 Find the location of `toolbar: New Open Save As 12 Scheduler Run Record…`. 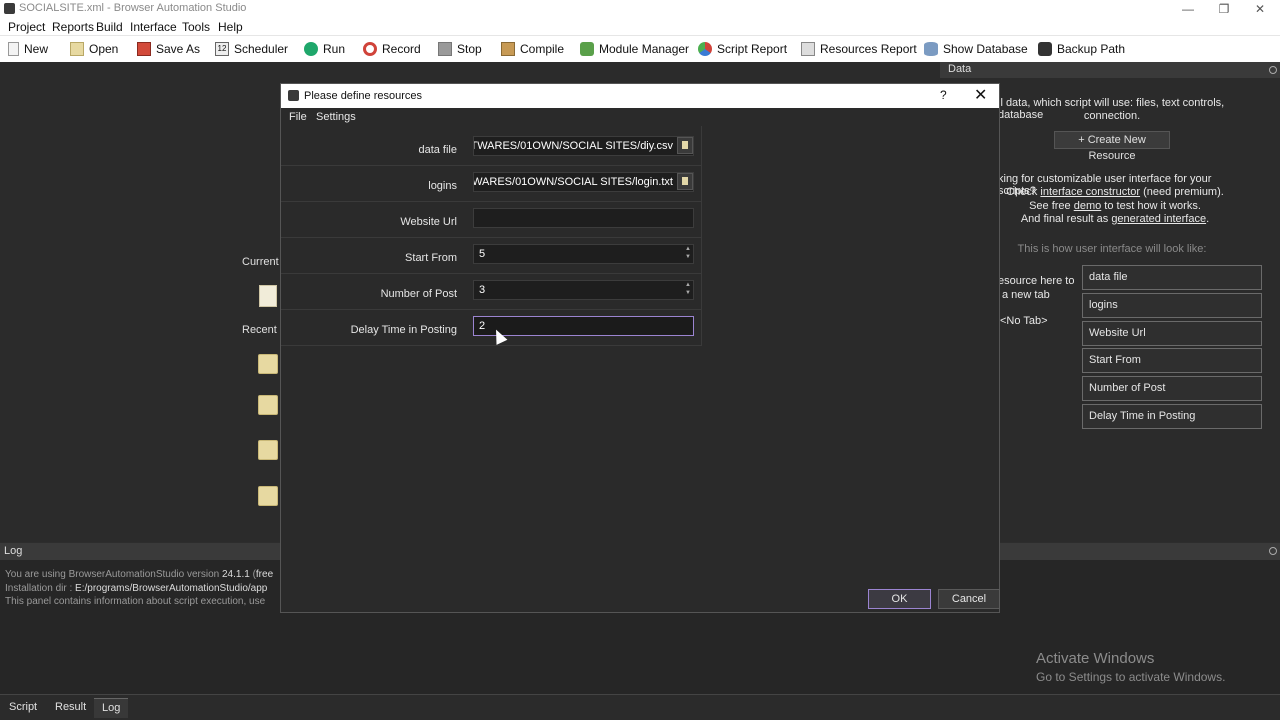

toolbar: New Open Save As 12 Scheduler Run Record… is located at coordinates (640, 49).